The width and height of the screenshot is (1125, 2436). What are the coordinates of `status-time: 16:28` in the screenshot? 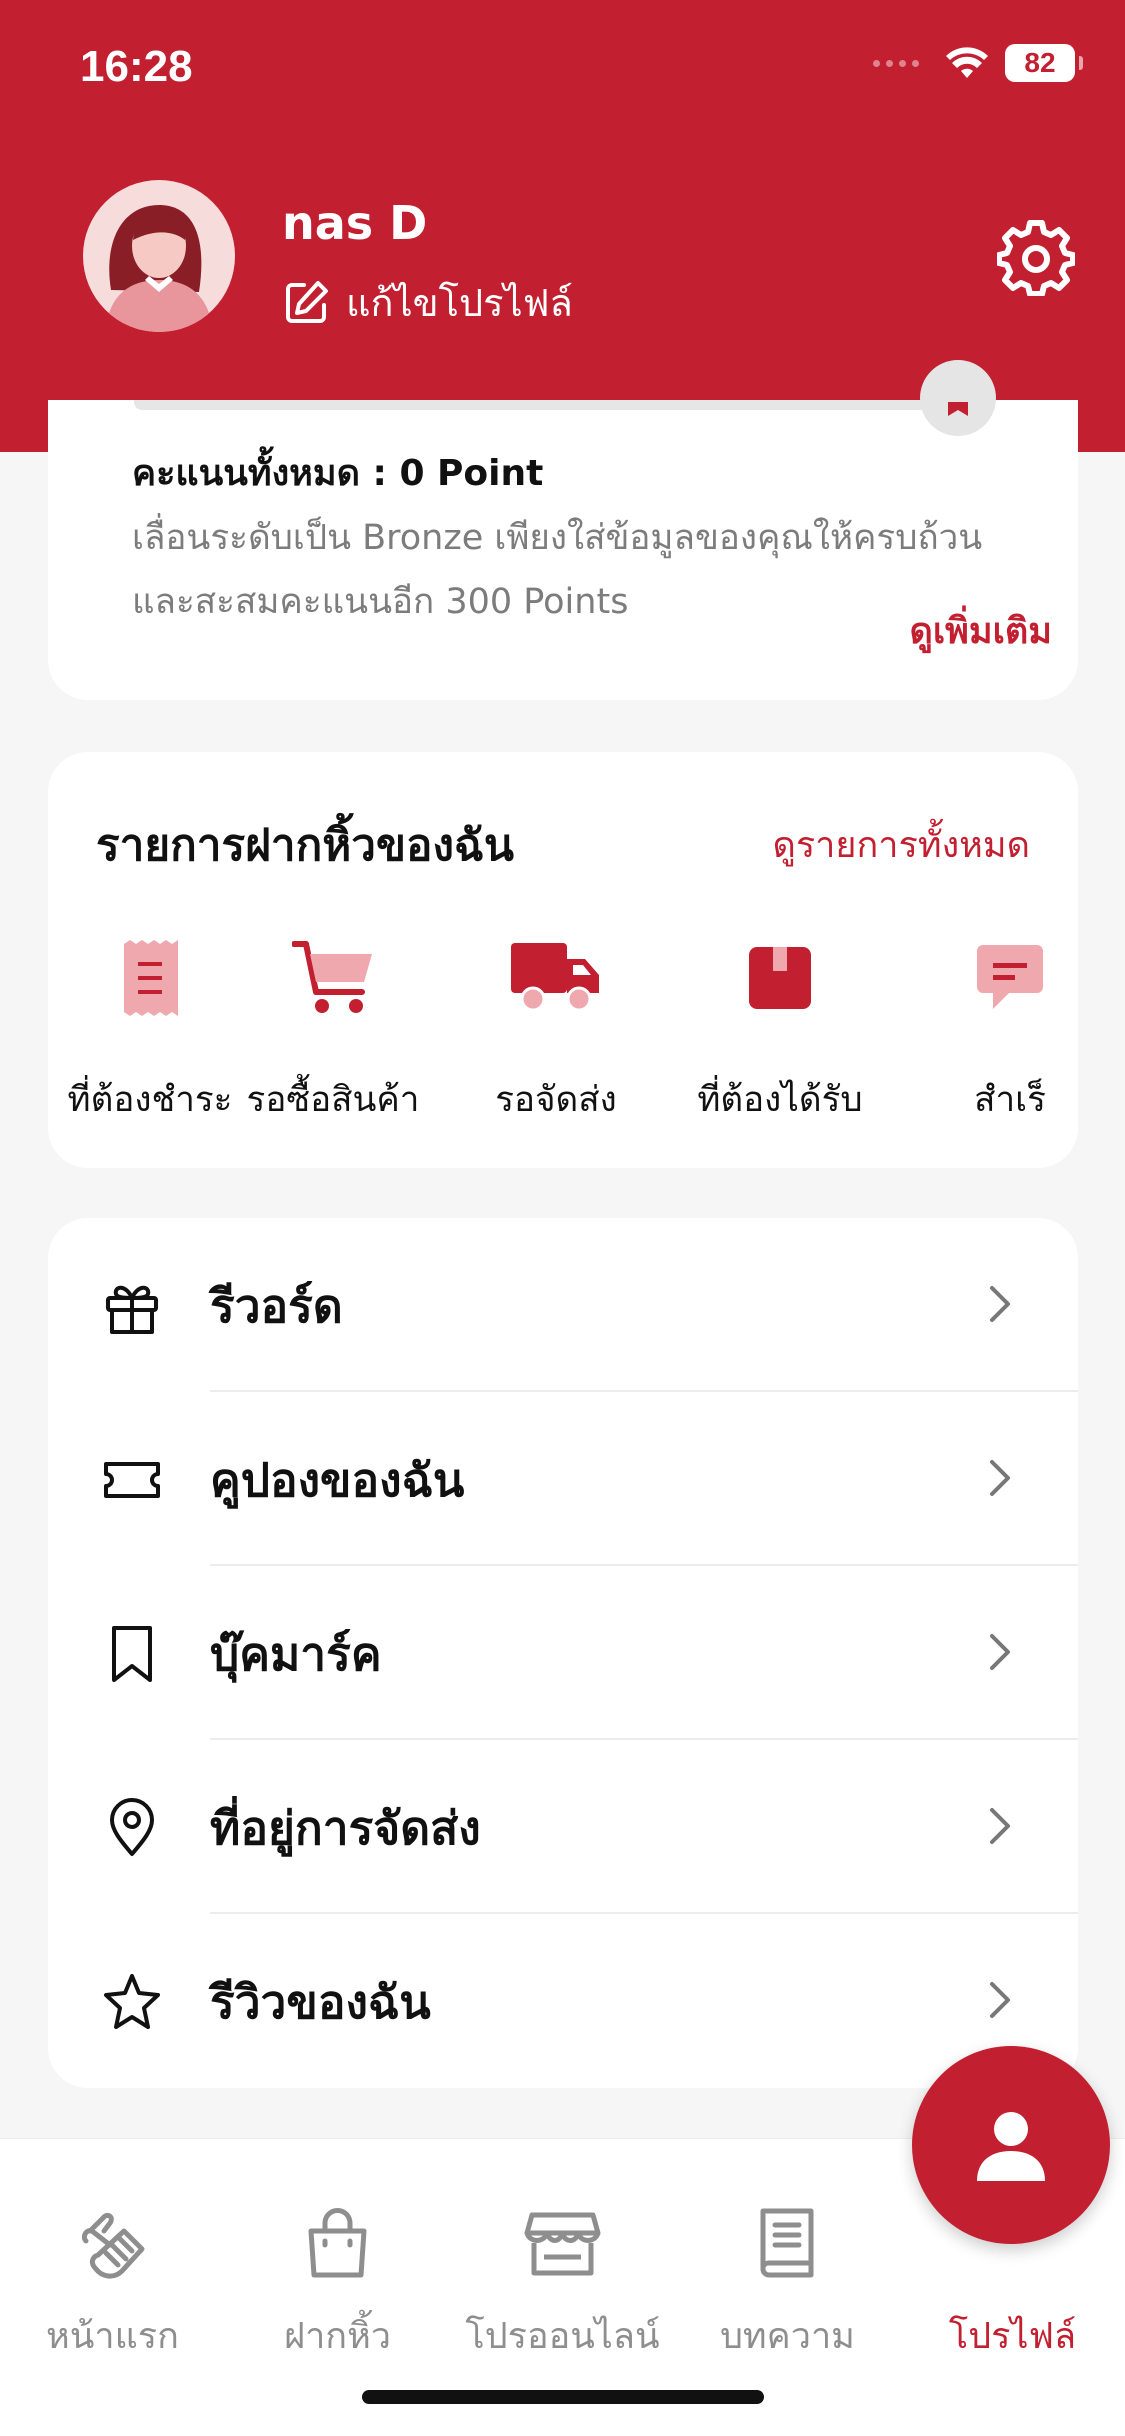 It's located at (136, 66).